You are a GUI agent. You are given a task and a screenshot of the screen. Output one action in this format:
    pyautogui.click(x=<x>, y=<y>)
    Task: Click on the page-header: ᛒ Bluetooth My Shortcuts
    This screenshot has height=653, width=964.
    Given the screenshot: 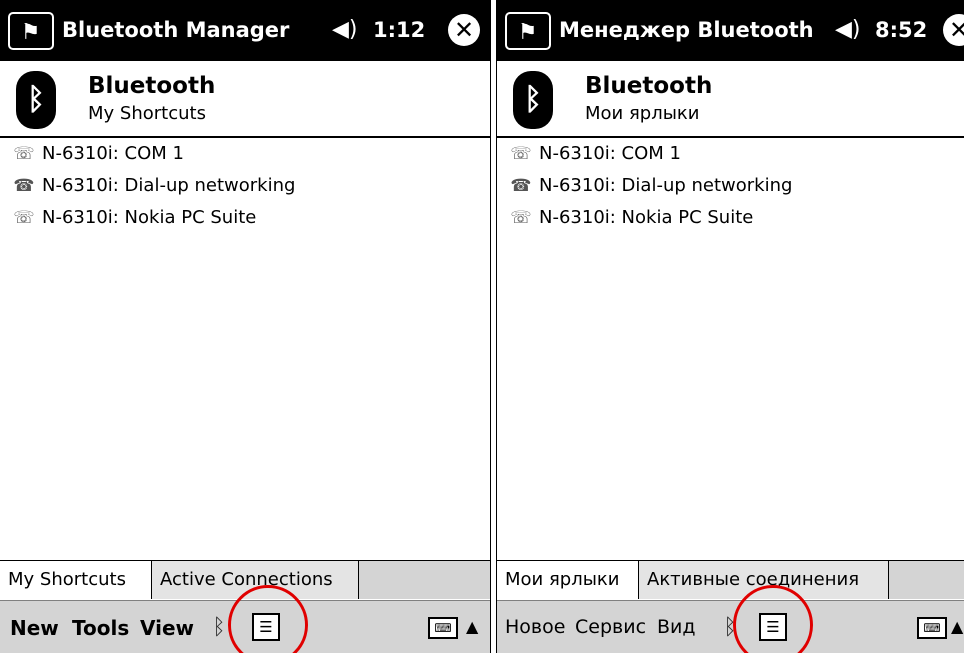 What is the action you would take?
    pyautogui.click(x=245, y=99)
    